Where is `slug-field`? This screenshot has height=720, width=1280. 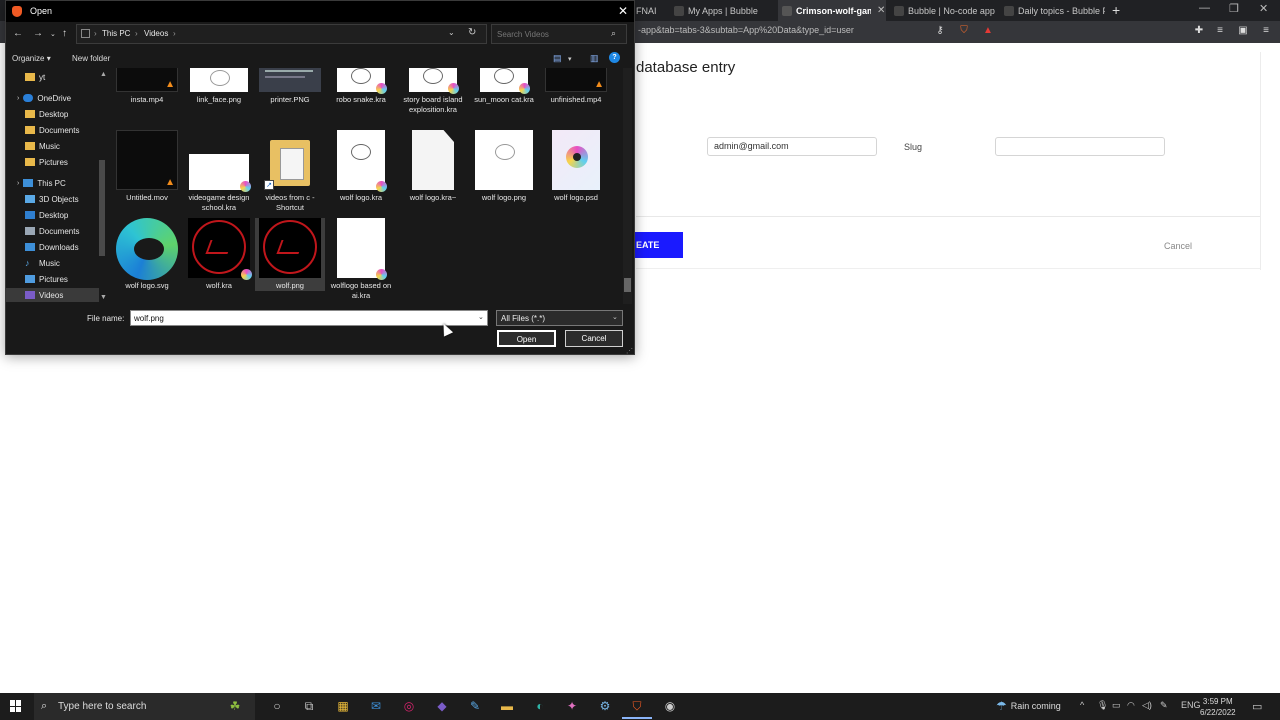
slug-field is located at coordinates (1080, 146).